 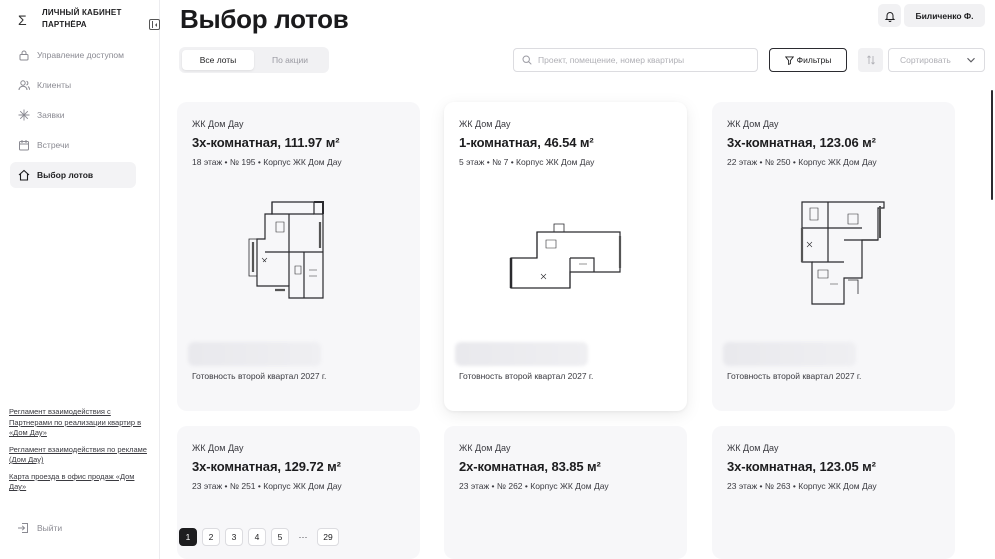 I want to click on card-meta: 23 этаж • № 251 • Корпус ЖК Дом Дау, so click(x=267, y=486).